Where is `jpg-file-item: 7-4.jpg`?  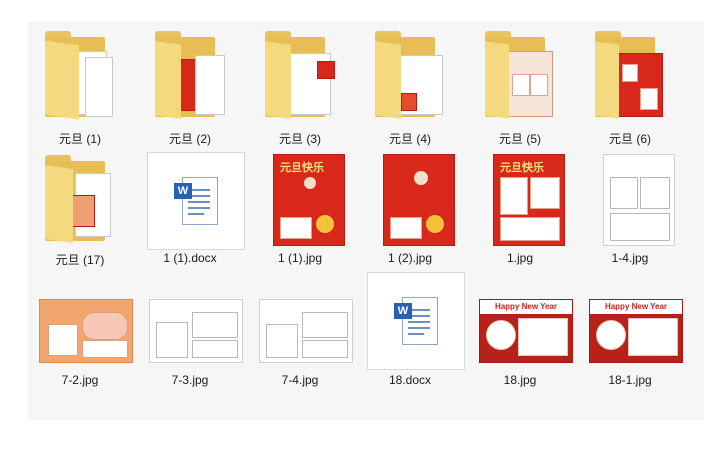 jpg-file-item: 7-4.jpg is located at coordinates (300, 334).